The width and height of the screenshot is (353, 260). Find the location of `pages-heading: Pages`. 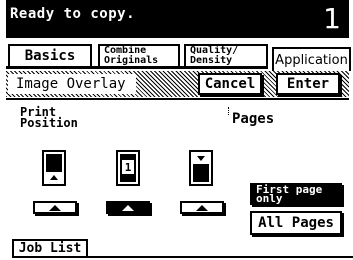

pages-heading: Pages is located at coordinates (253, 119).